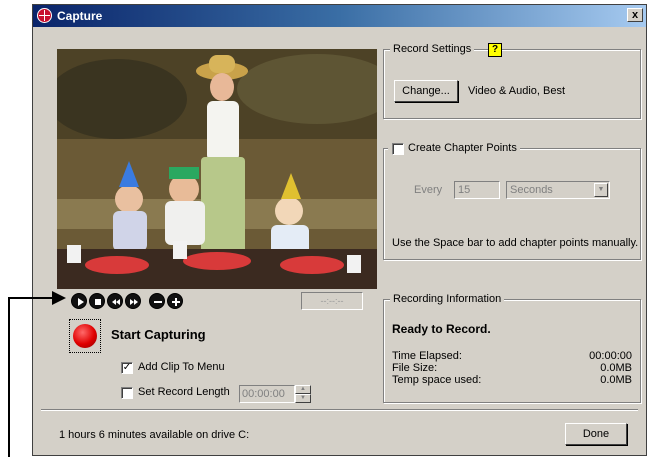 This screenshot has width=647, height=461. Describe the element at coordinates (157, 301) in the screenshot. I see `zoom-out-icon` at that location.